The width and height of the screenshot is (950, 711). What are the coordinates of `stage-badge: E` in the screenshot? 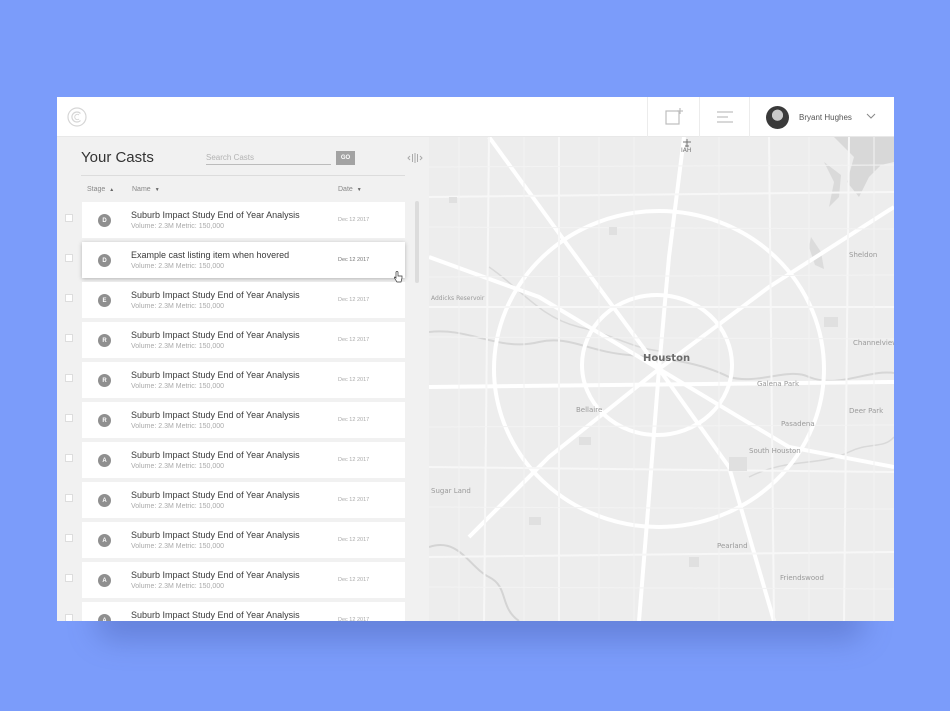 It's located at (104, 300).